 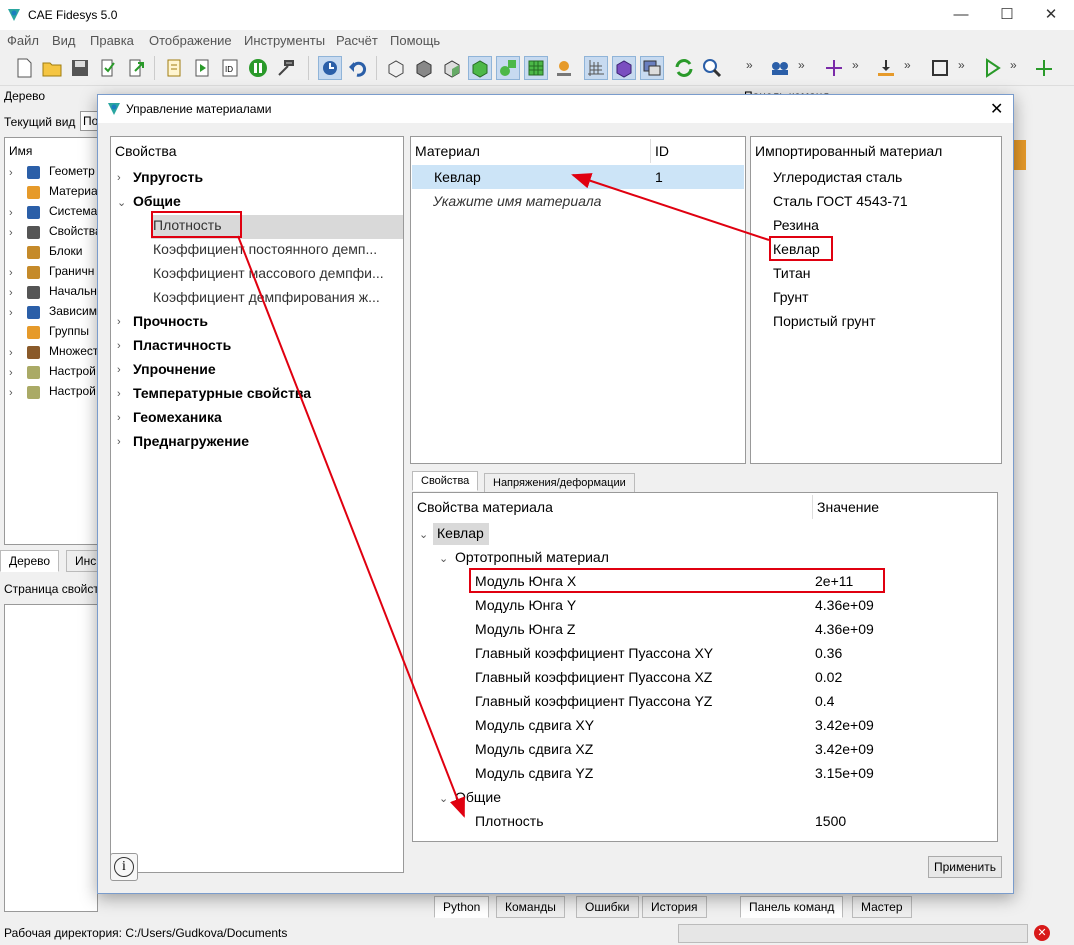 What do you see at coordinates (670, 207) in the screenshot?
I see `arrow-imported-to-material` at bounding box center [670, 207].